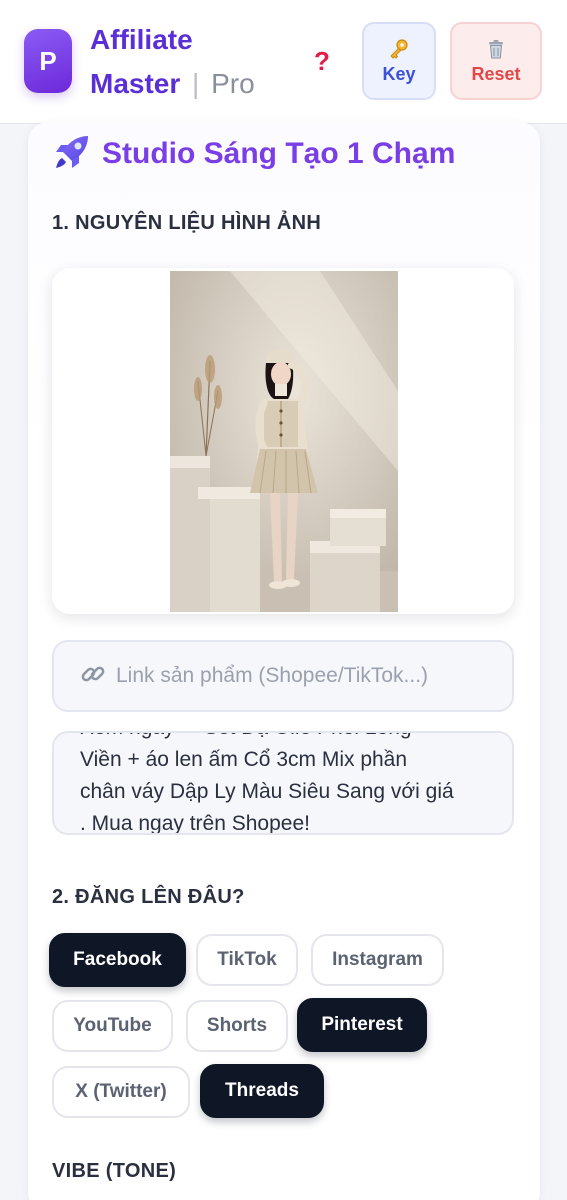 Image resolution: width=567 pixels, height=1200 pixels. What do you see at coordinates (362, 1025) in the screenshot?
I see `platform-chip-pinterest: Pinterest` at bounding box center [362, 1025].